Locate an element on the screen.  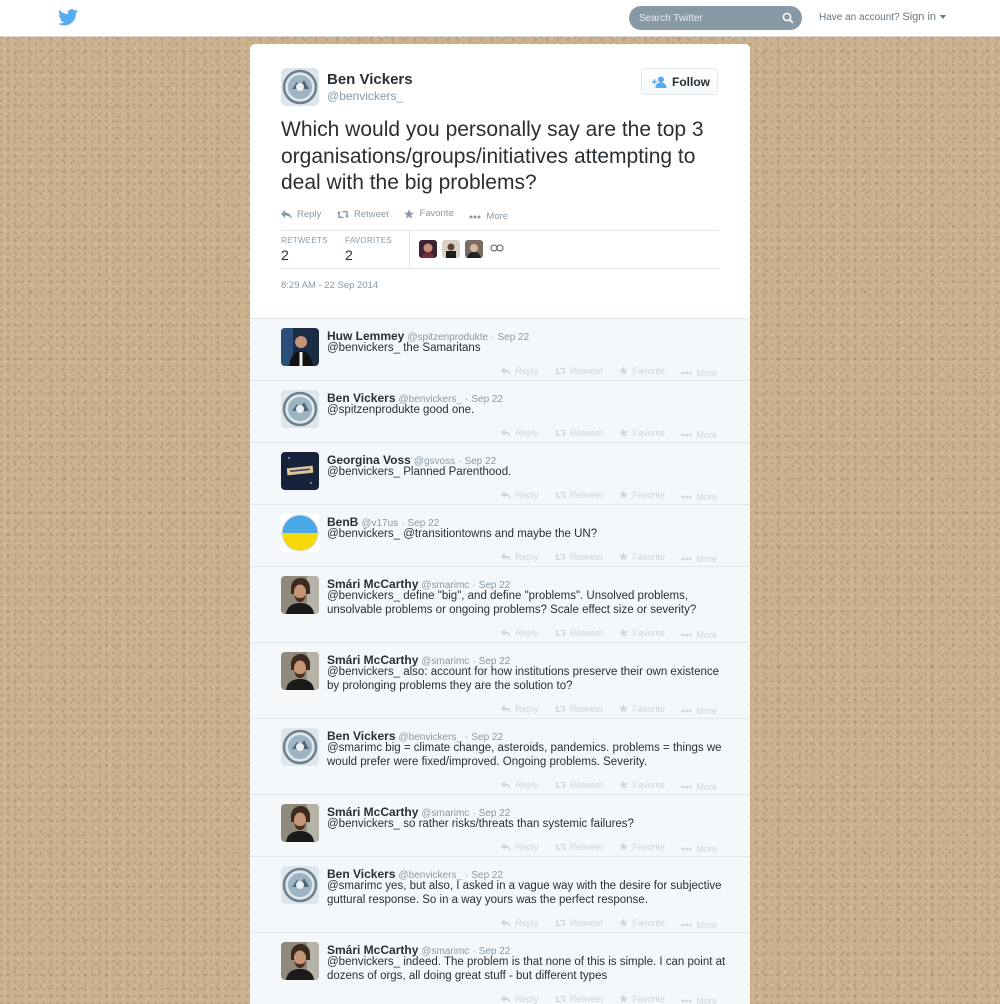
author-name: Ben Vickers is located at coordinates (370, 79).